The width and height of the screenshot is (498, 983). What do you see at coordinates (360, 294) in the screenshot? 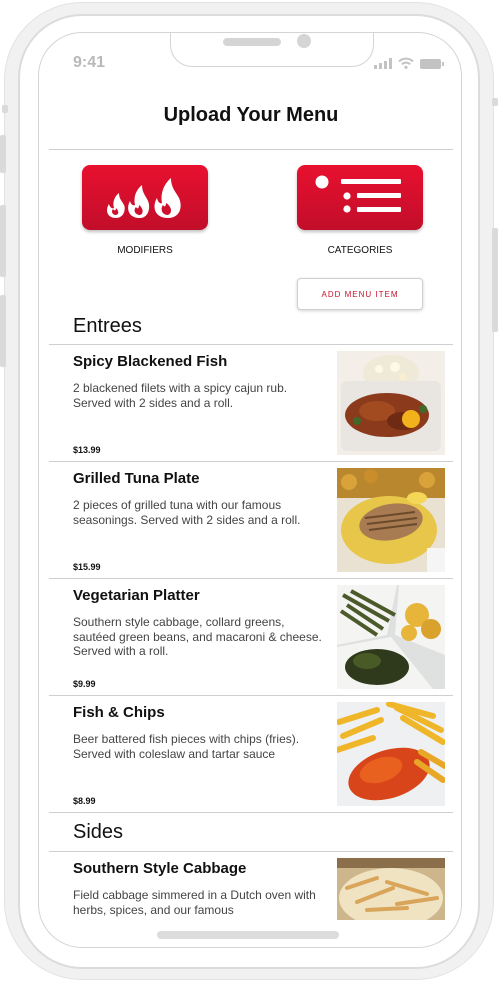
I see `add-menu-item-button: ADD MENU ITEM` at bounding box center [360, 294].